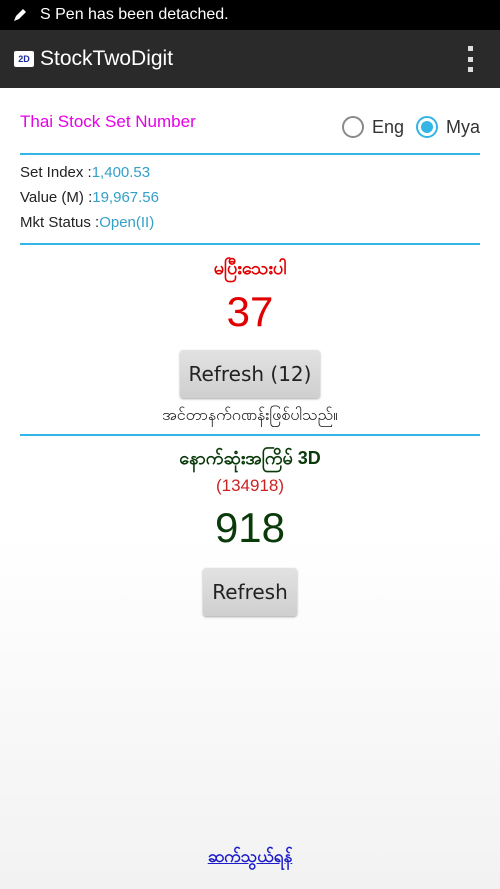 The image size is (500, 889). I want to click on two-digit-status: မပြီးသေးပါ, so click(250, 268).